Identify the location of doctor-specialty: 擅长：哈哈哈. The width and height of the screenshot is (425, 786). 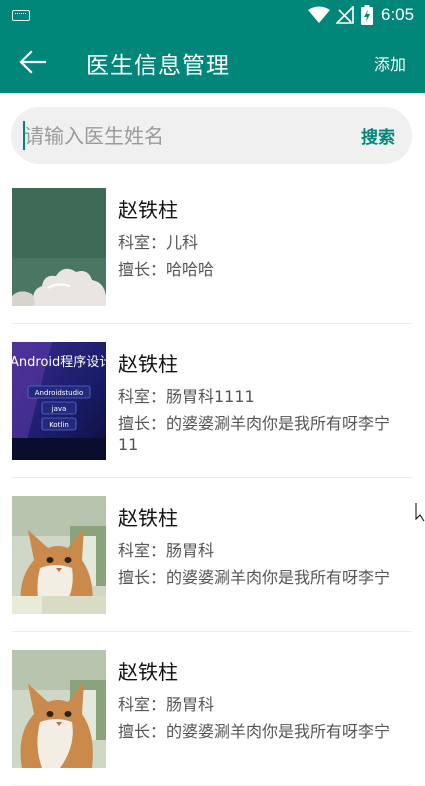
(166, 269).